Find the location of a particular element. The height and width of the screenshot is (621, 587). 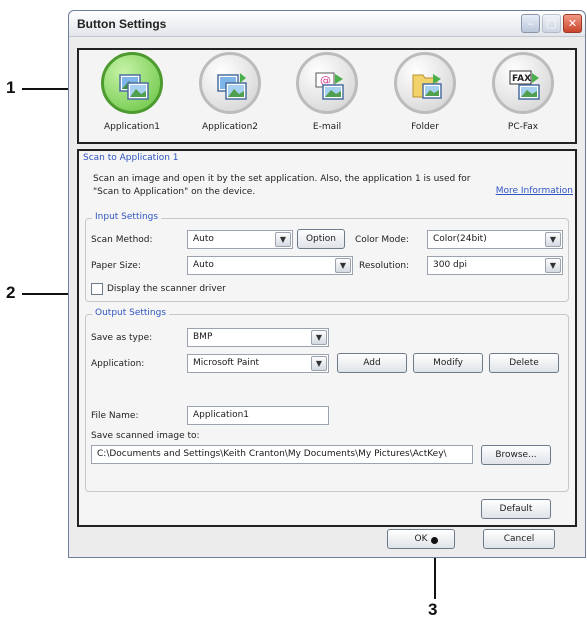

scan-method-select: Auto ▼ is located at coordinates (240, 239).